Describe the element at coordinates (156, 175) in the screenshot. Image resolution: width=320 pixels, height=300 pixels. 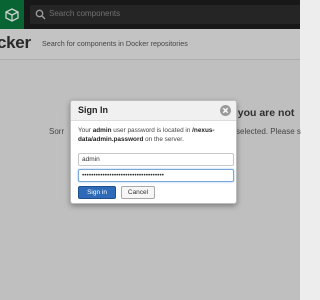
I see `password-field` at that location.